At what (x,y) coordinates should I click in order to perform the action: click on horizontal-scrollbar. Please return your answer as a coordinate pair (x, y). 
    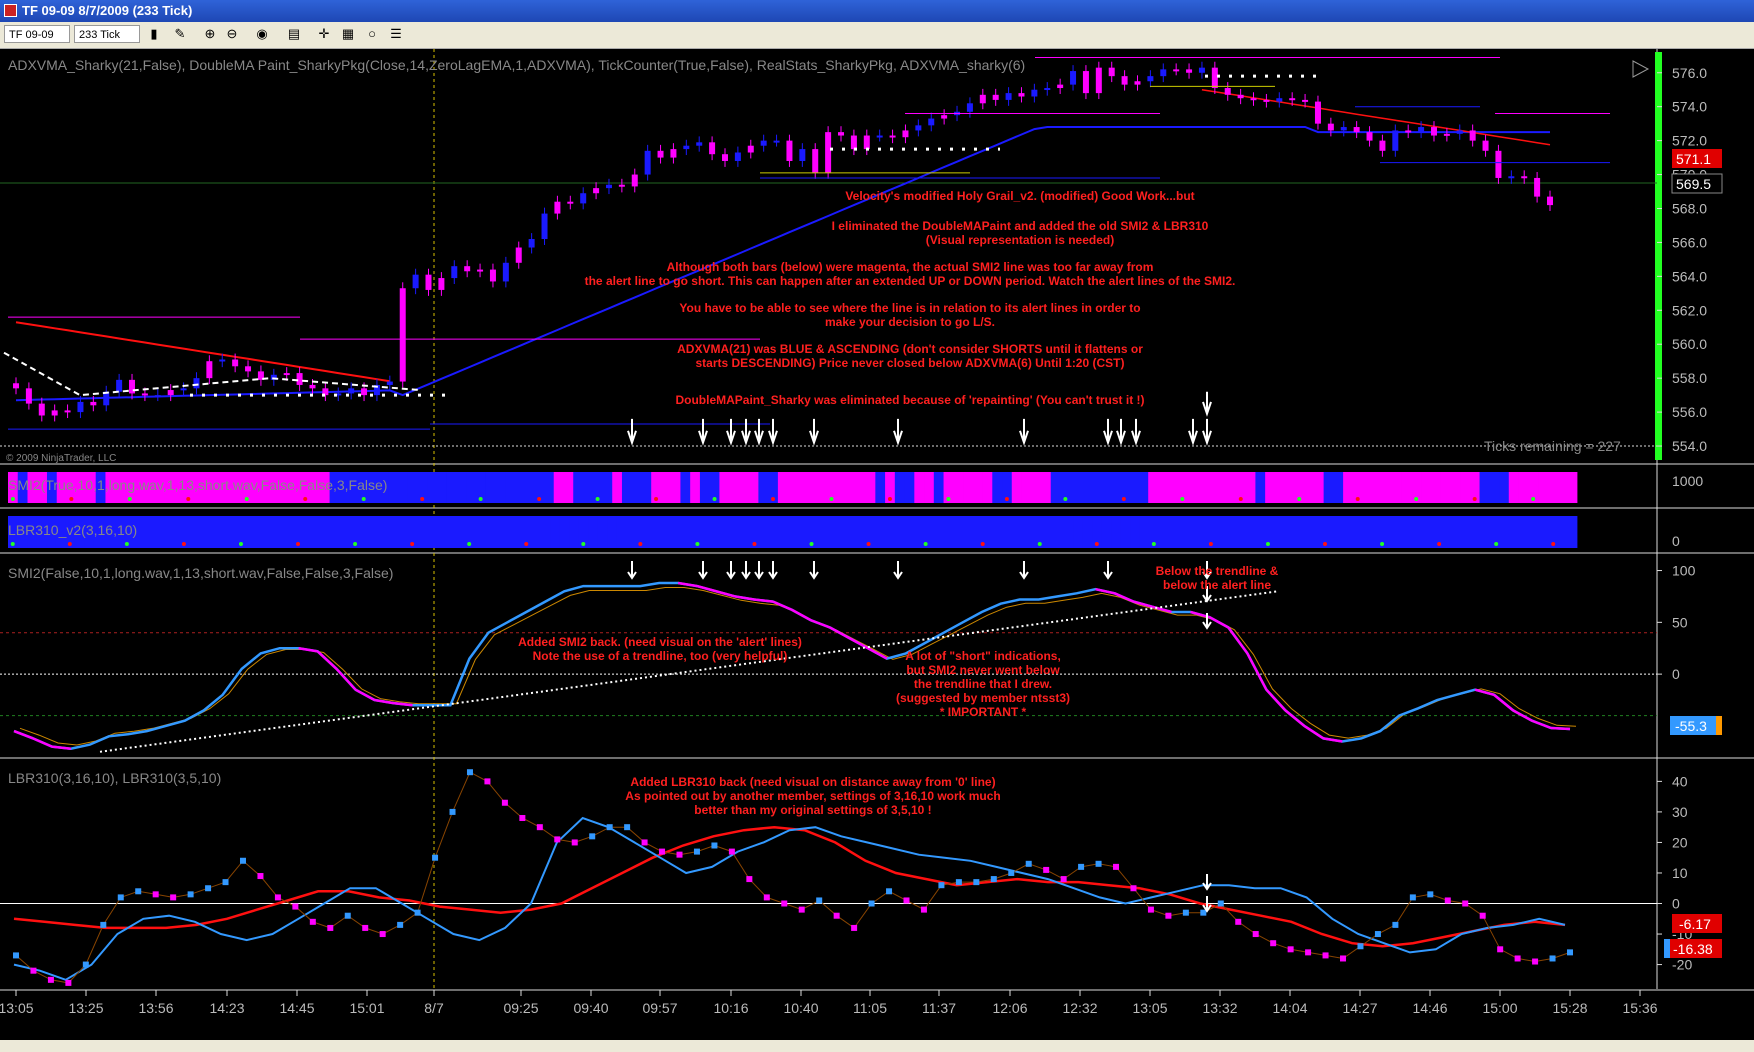
    Looking at the image, I should click on (877, 1046).